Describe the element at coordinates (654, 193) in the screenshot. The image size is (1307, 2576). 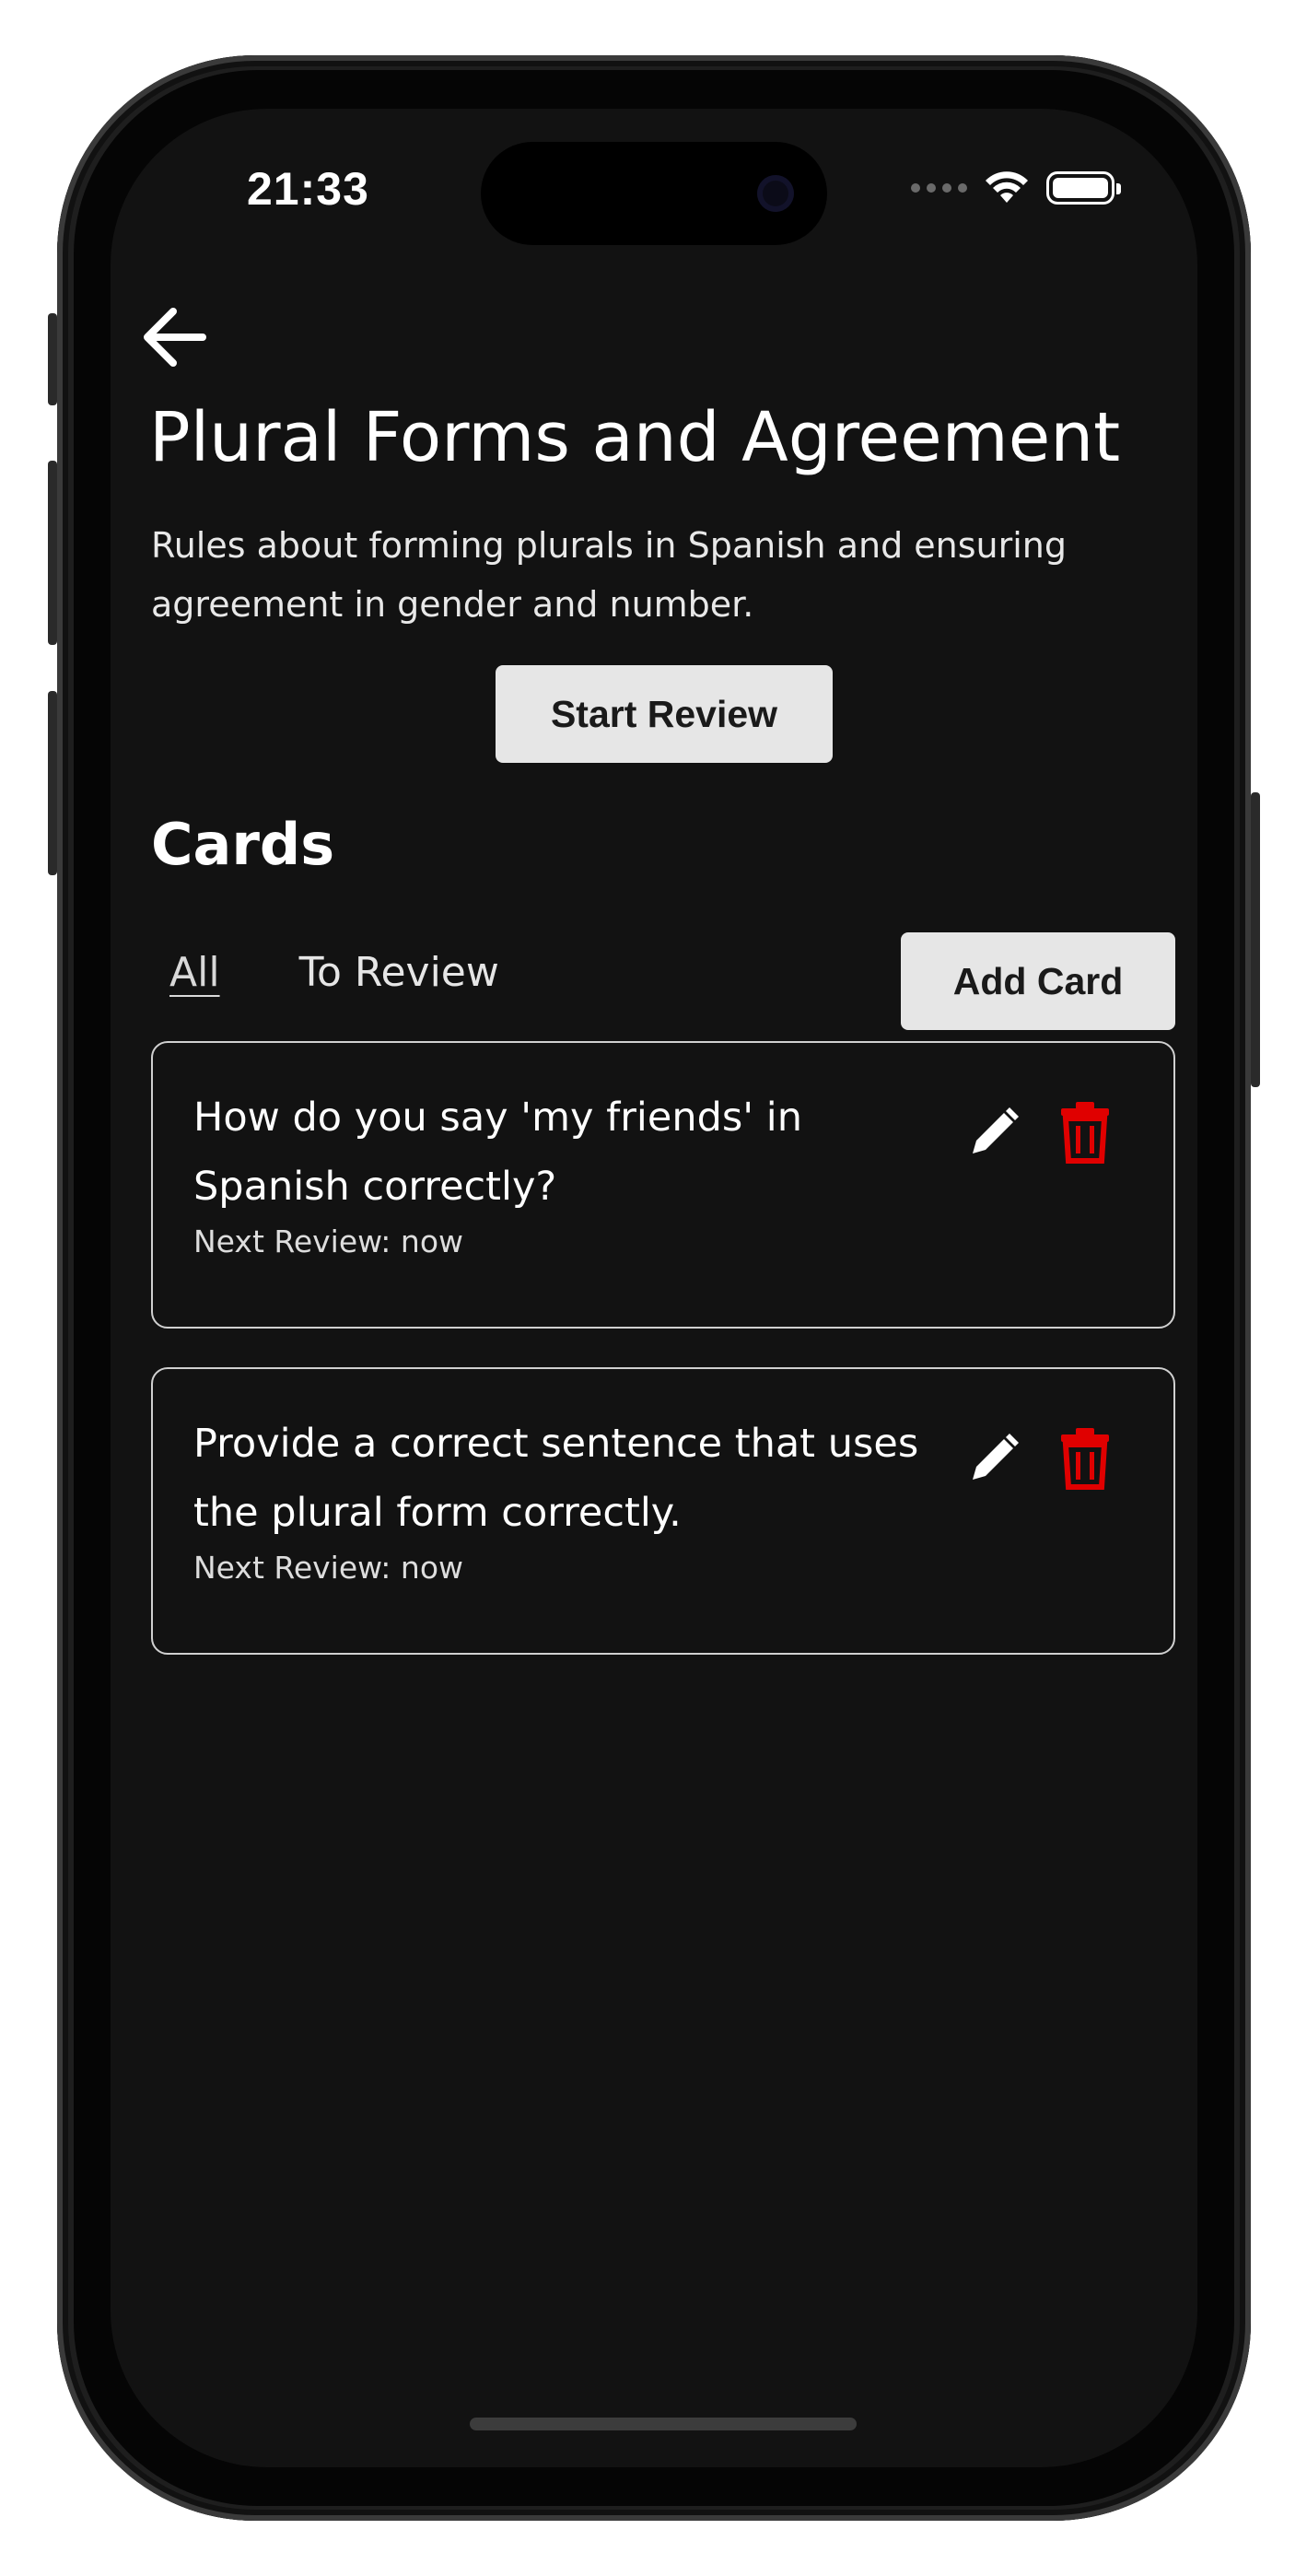
I see `dynamic-island` at that location.